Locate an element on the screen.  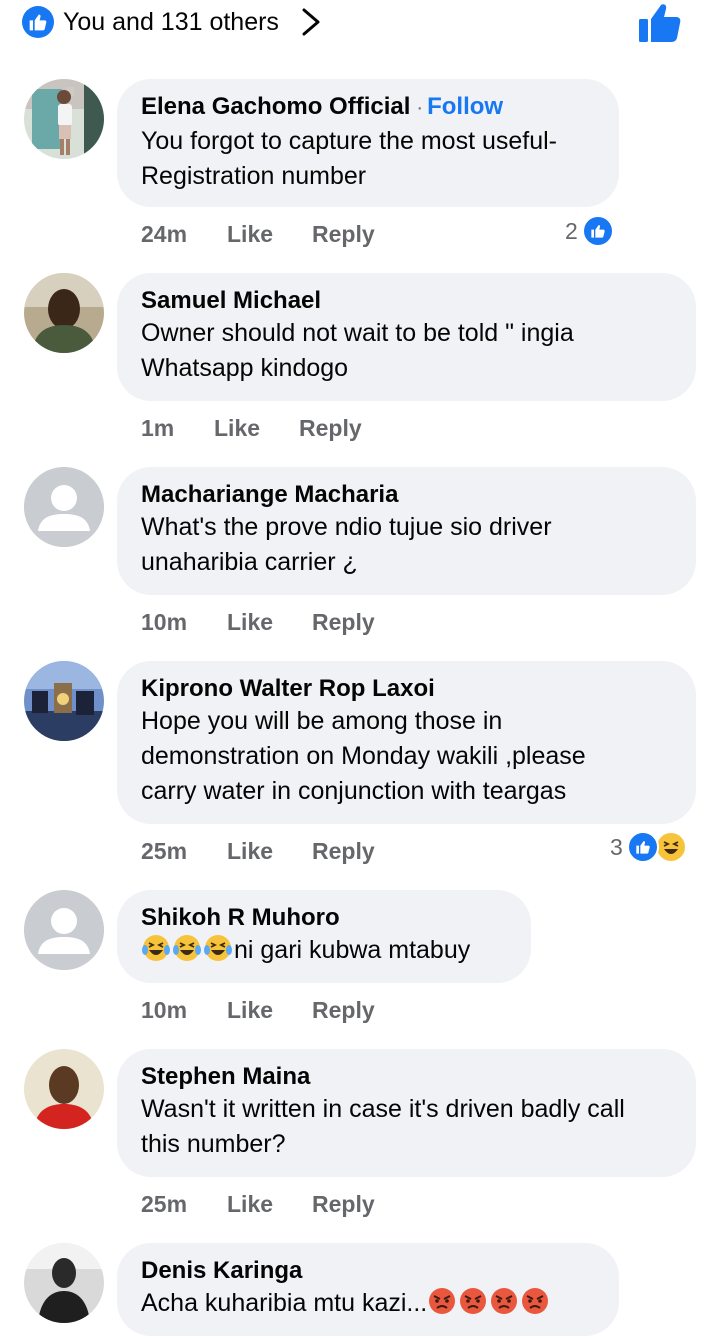
reactions-summary: You and 131 others is located at coordinates (171, 22).